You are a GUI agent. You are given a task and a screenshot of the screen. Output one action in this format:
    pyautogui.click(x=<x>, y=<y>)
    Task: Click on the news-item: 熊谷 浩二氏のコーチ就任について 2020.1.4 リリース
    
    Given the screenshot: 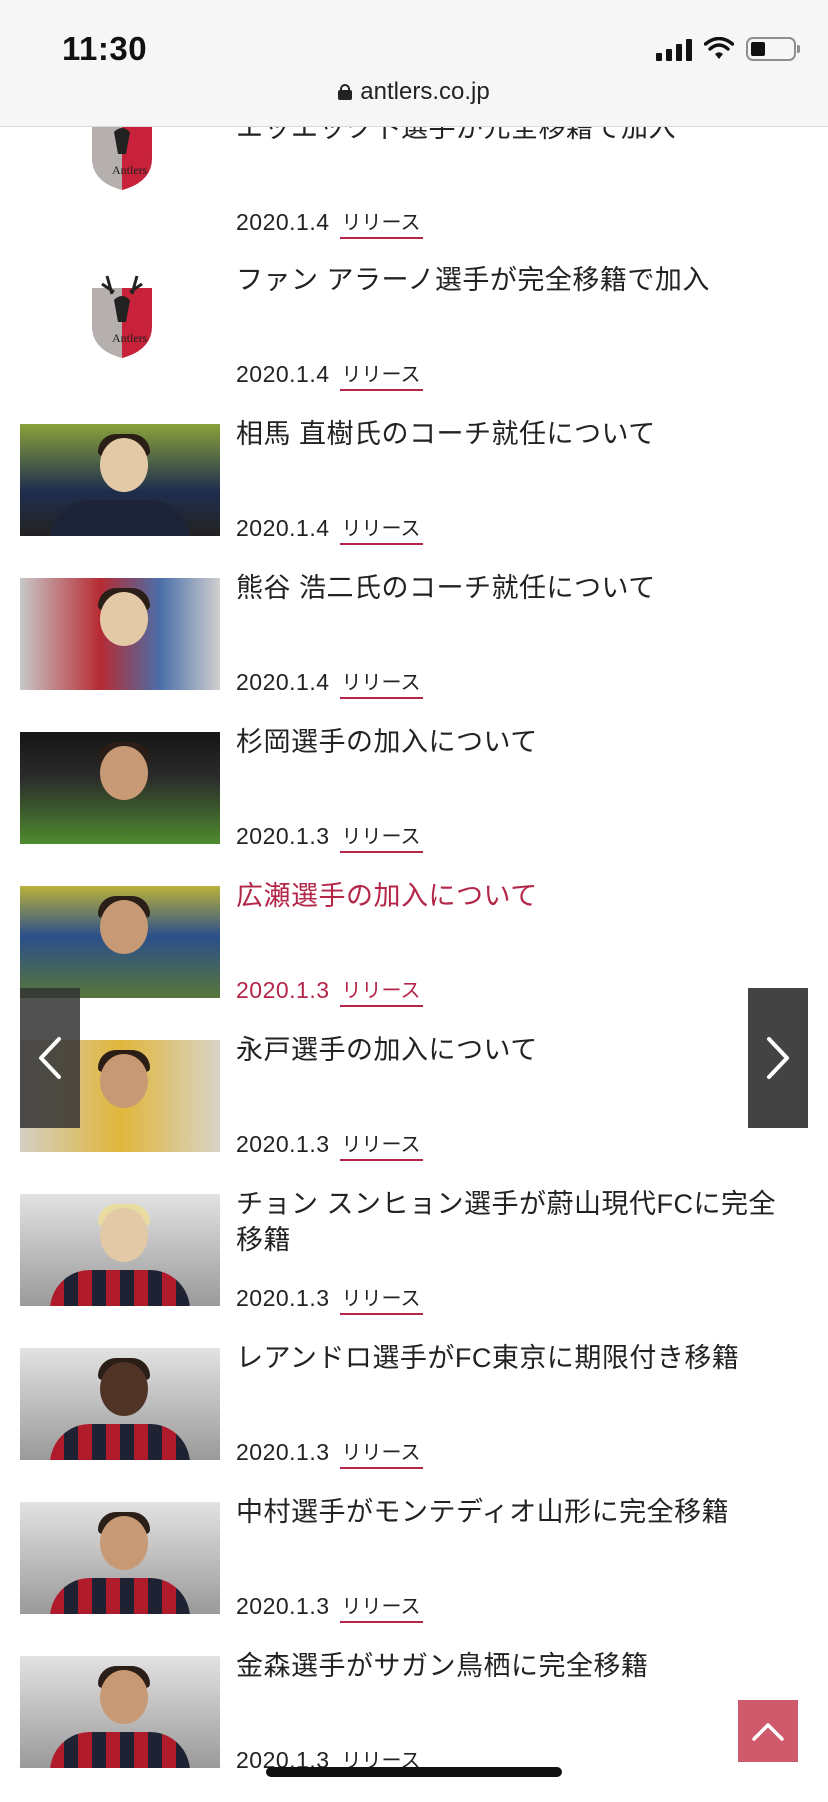 What is the action you would take?
    pyautogui.click(x=414, y=647)
    